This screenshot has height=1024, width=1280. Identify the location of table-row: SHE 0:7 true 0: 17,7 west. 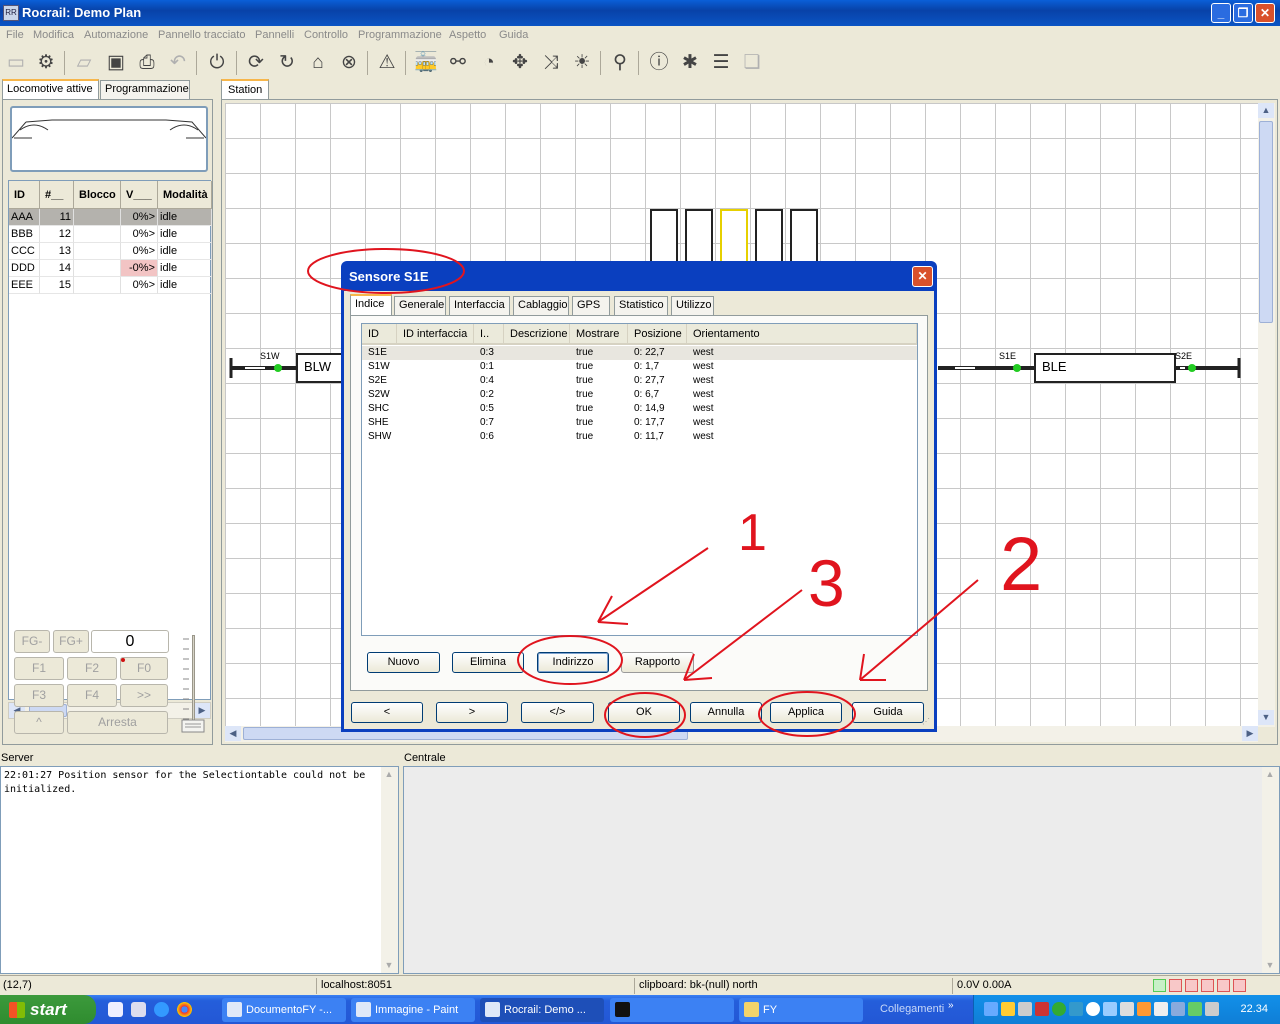
(639, 423).